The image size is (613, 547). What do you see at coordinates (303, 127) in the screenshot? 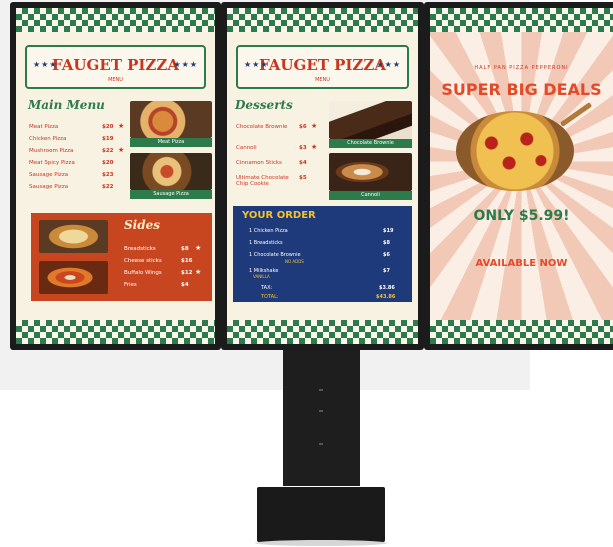
I see `dessert-price: $6` at bounding box center [303, 127].